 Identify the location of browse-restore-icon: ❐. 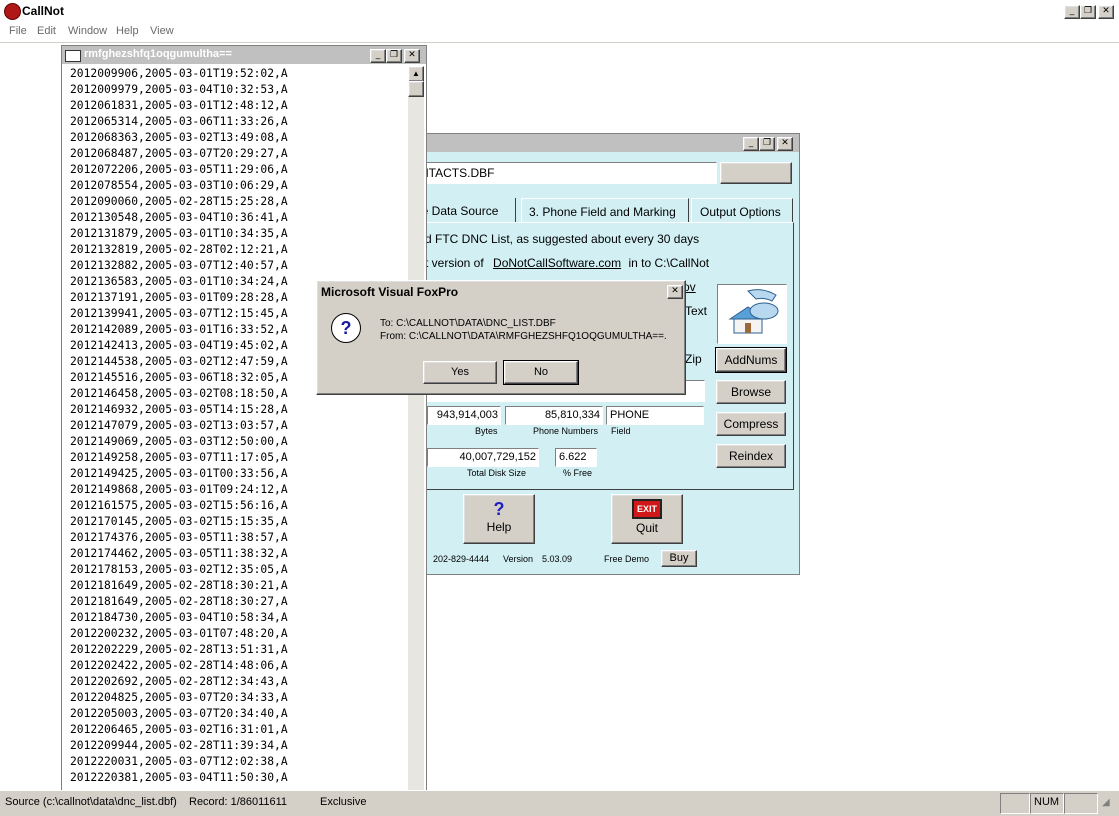
(394, 56).